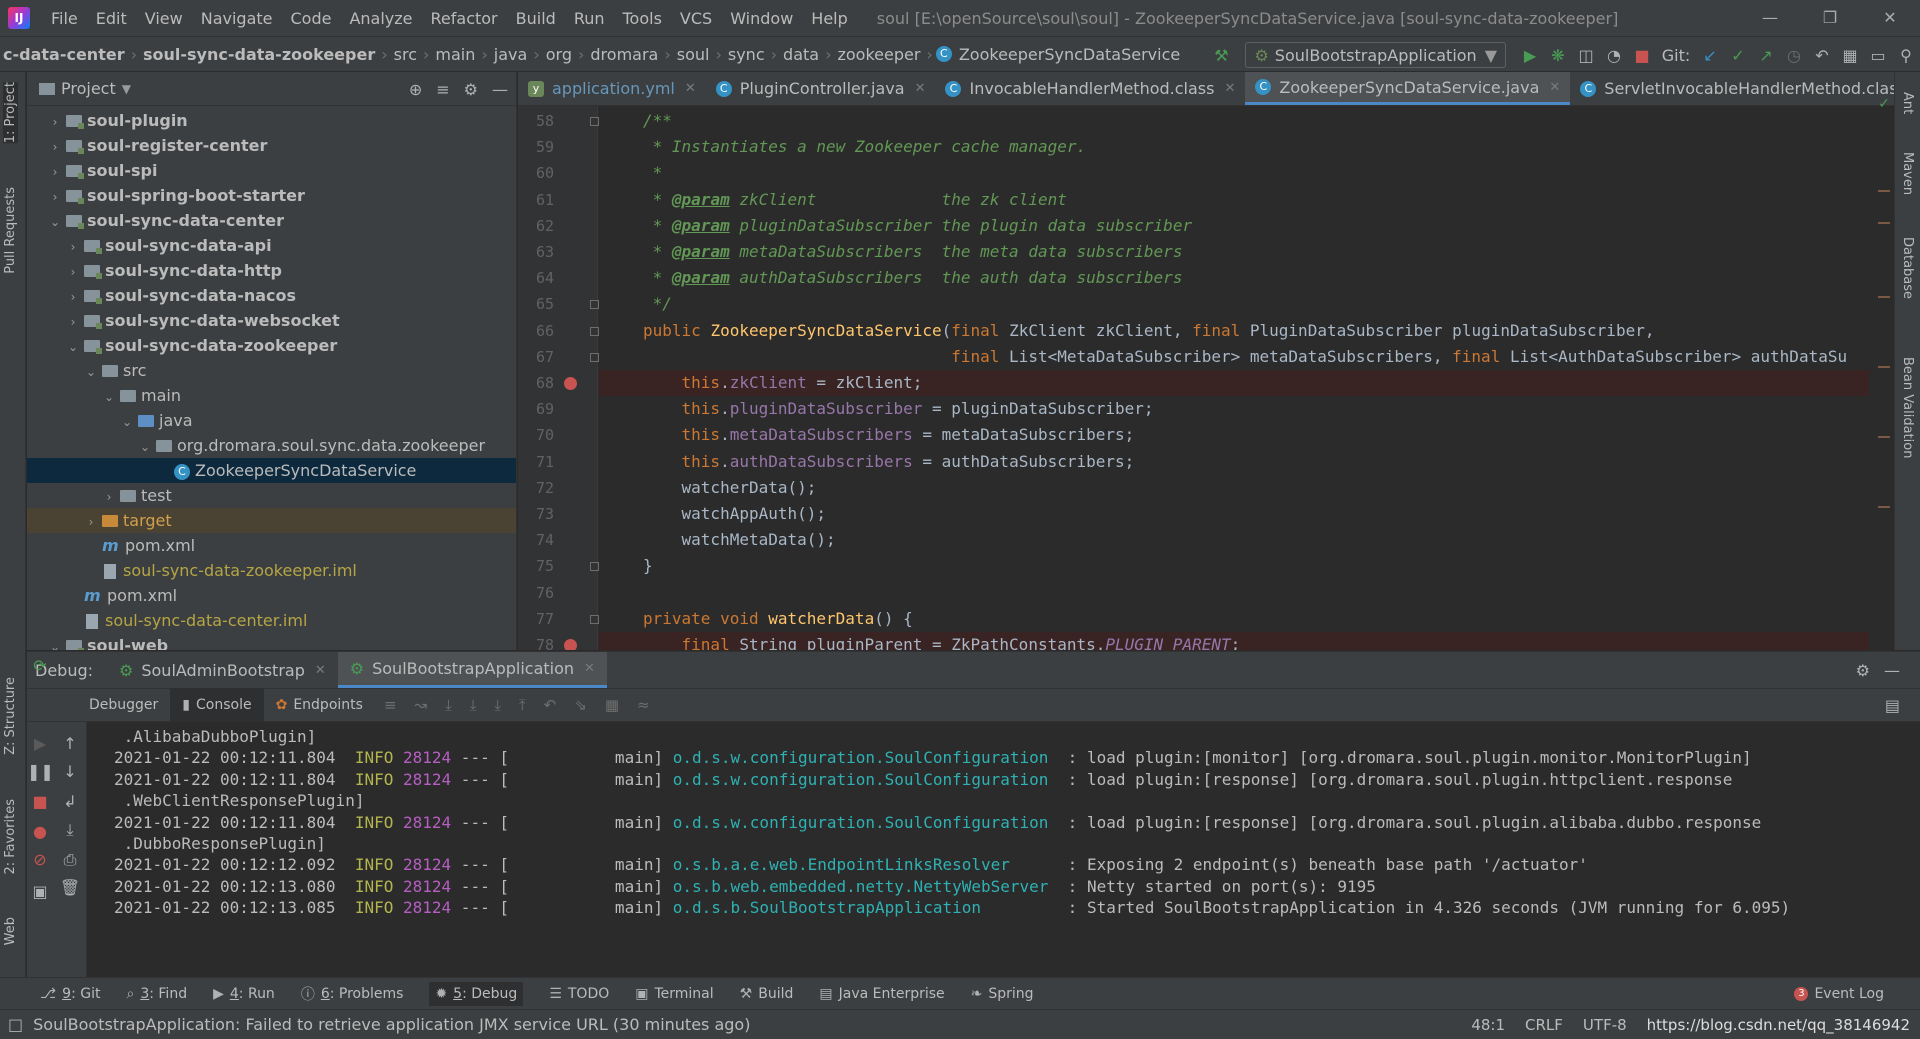 The height and width of the screenshot is (1039, 1920). I want to click on breadcrumb-item: sync, so click(746, 54).